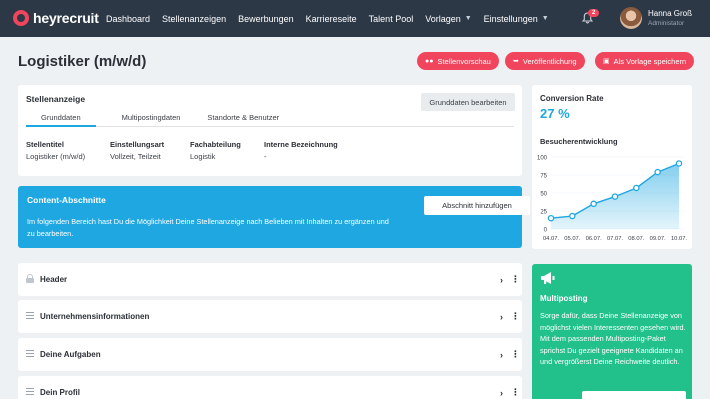 The height and width of the screenshot is (399, 710). What do you see at coordinates (516, 61) in the screenshot?
I see `share-icon: ➥` at bounding box center [516, 61].